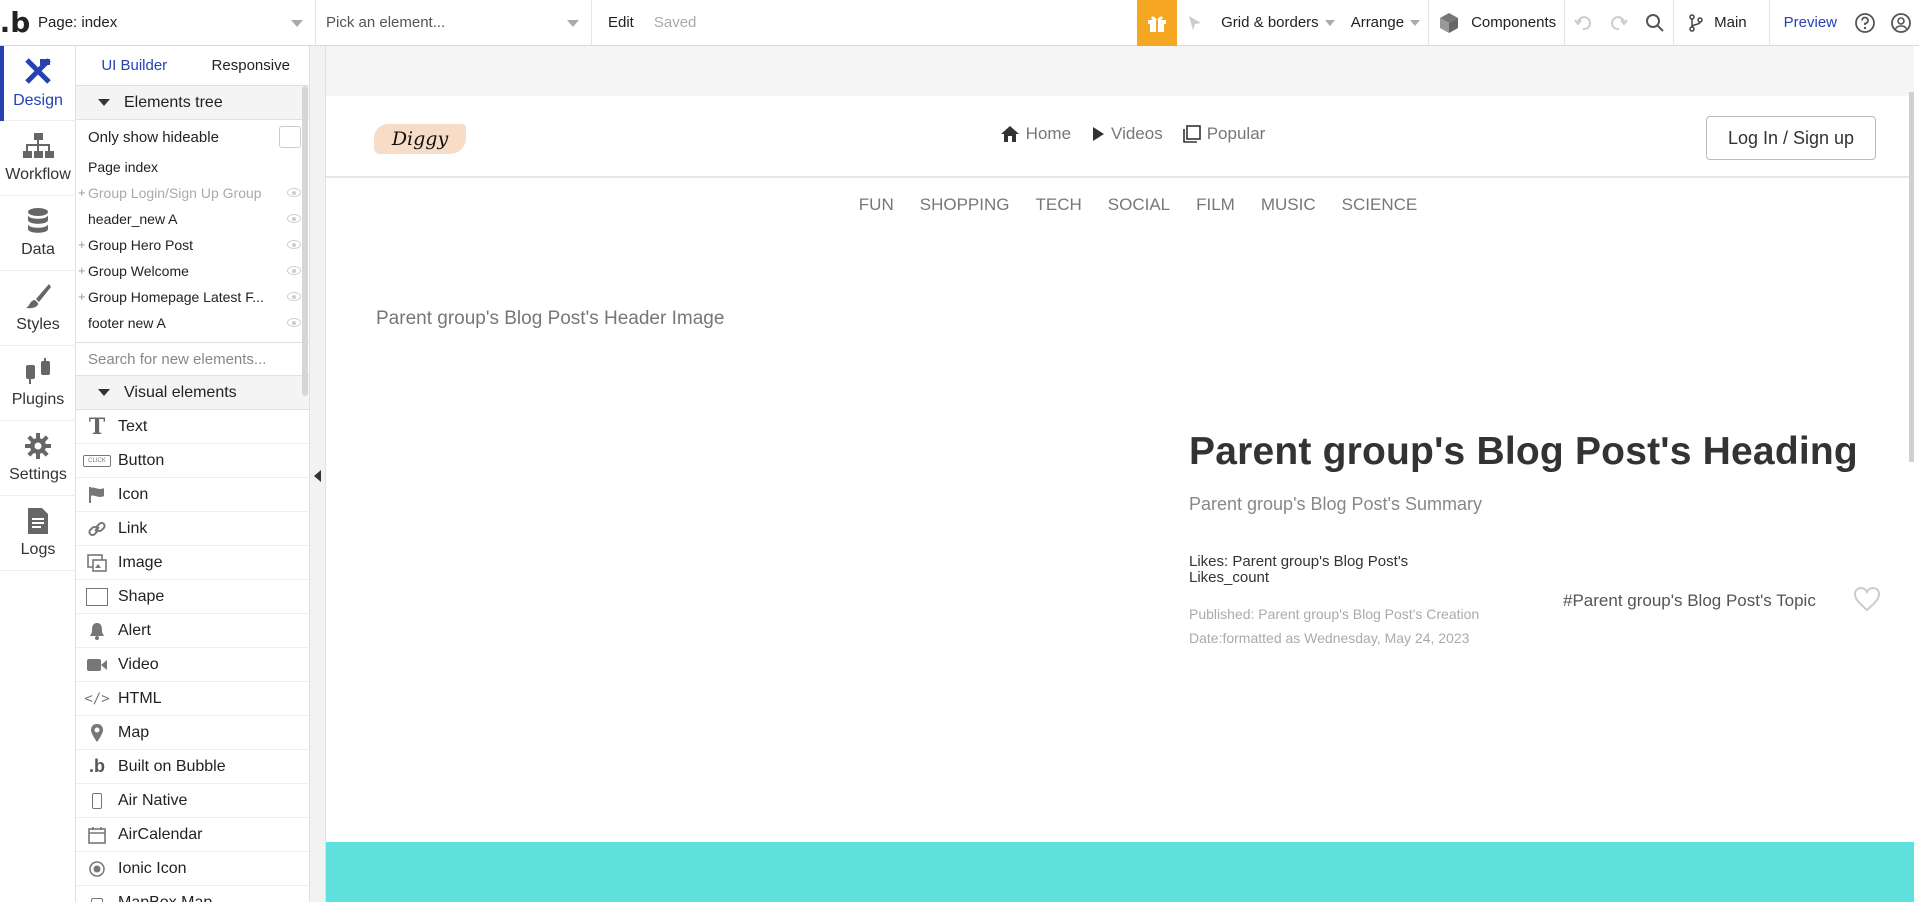 The height and width of the screenshot is (902, 1919). I want to click on visual-element-shape: Shape, so click(192, 597).